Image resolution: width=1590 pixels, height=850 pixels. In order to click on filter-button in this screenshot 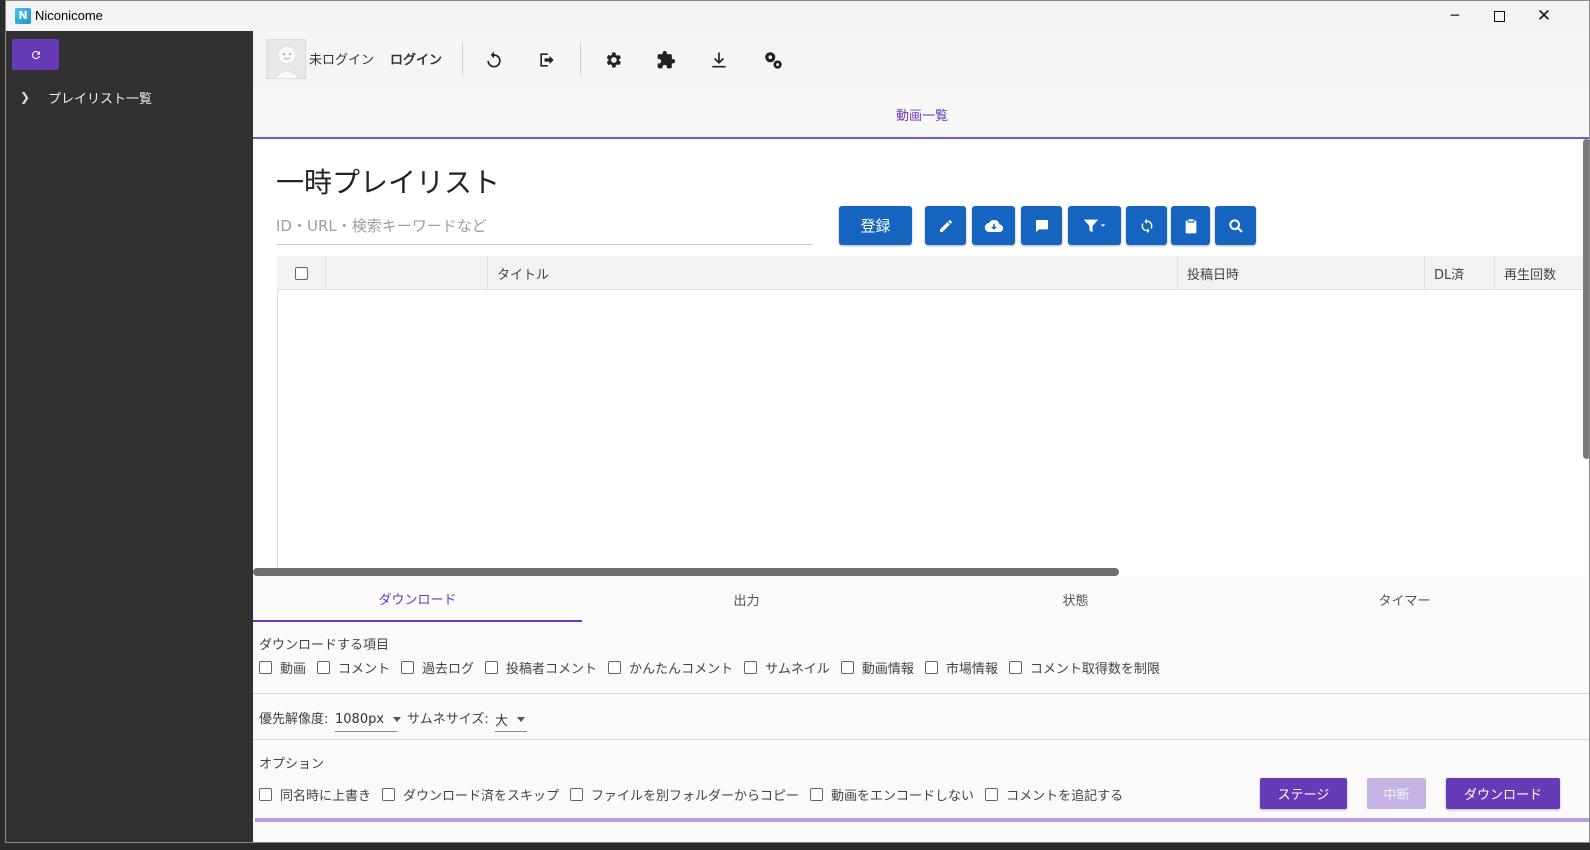, I will do `click(1094, 225)`.